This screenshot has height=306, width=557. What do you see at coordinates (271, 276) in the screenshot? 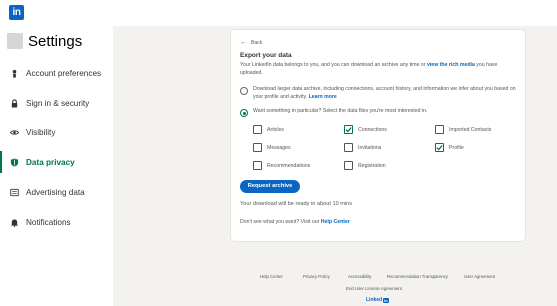
I see `footer-link-help-center: Help Center` at bounding box center [271, 276].